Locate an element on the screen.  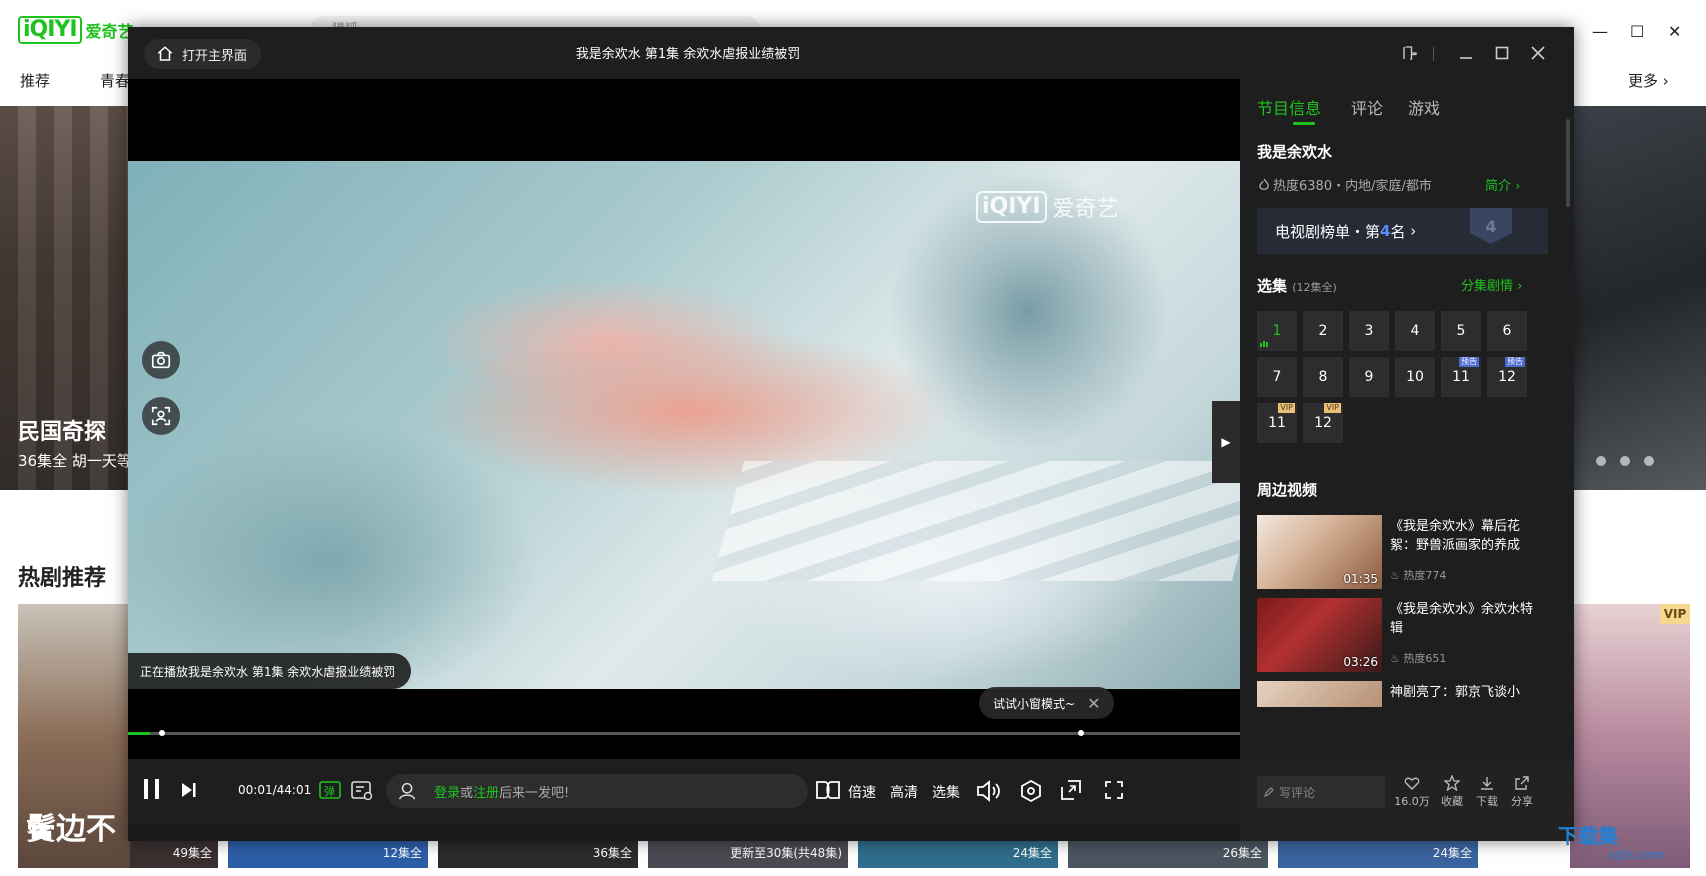
card-count: 24集全 is located at coordinates (1452, 852).